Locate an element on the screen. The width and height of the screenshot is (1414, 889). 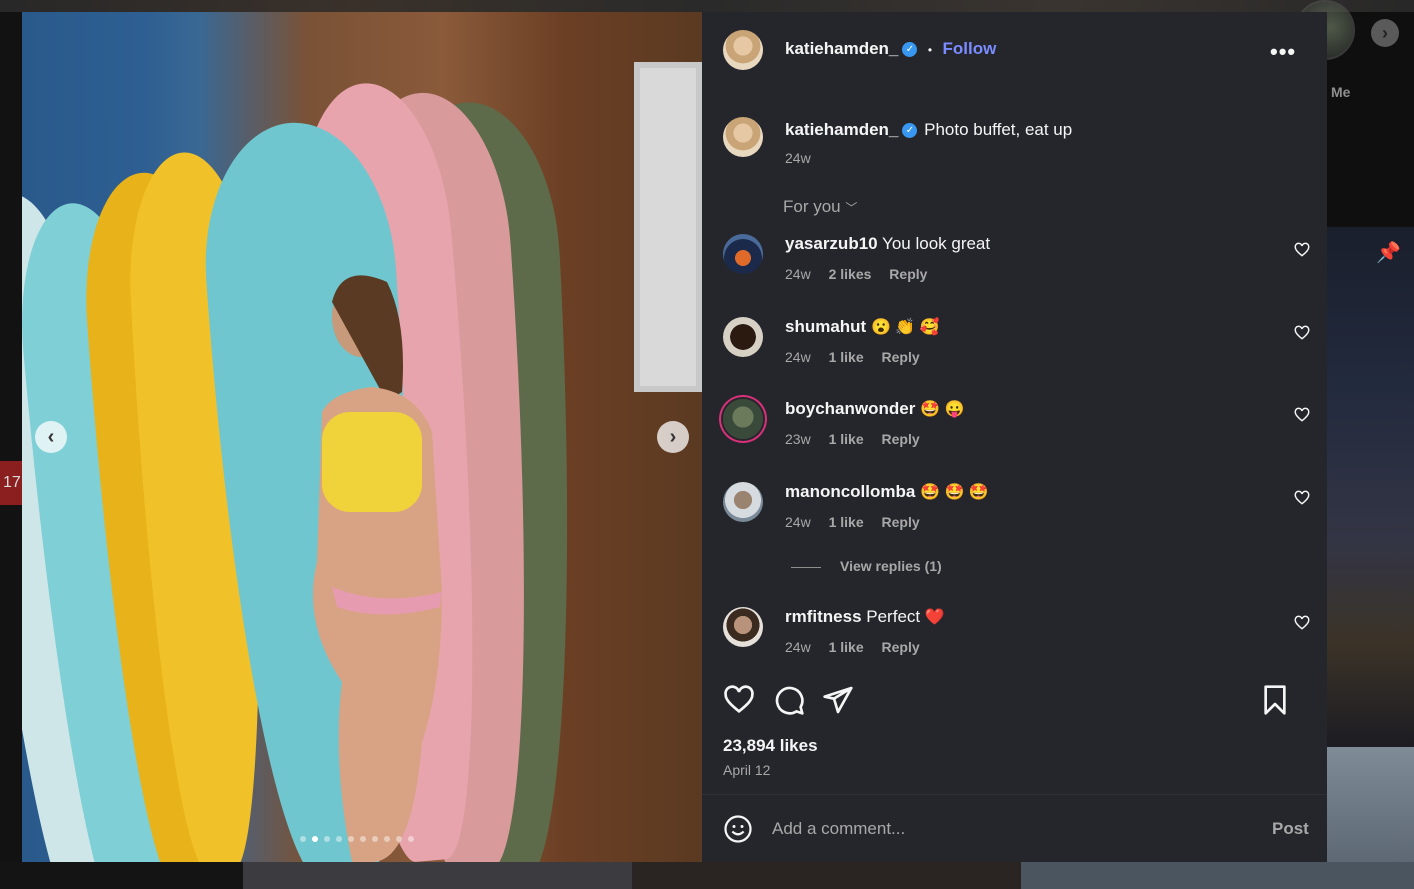
comment-icon is located at coordinates (789, 700).